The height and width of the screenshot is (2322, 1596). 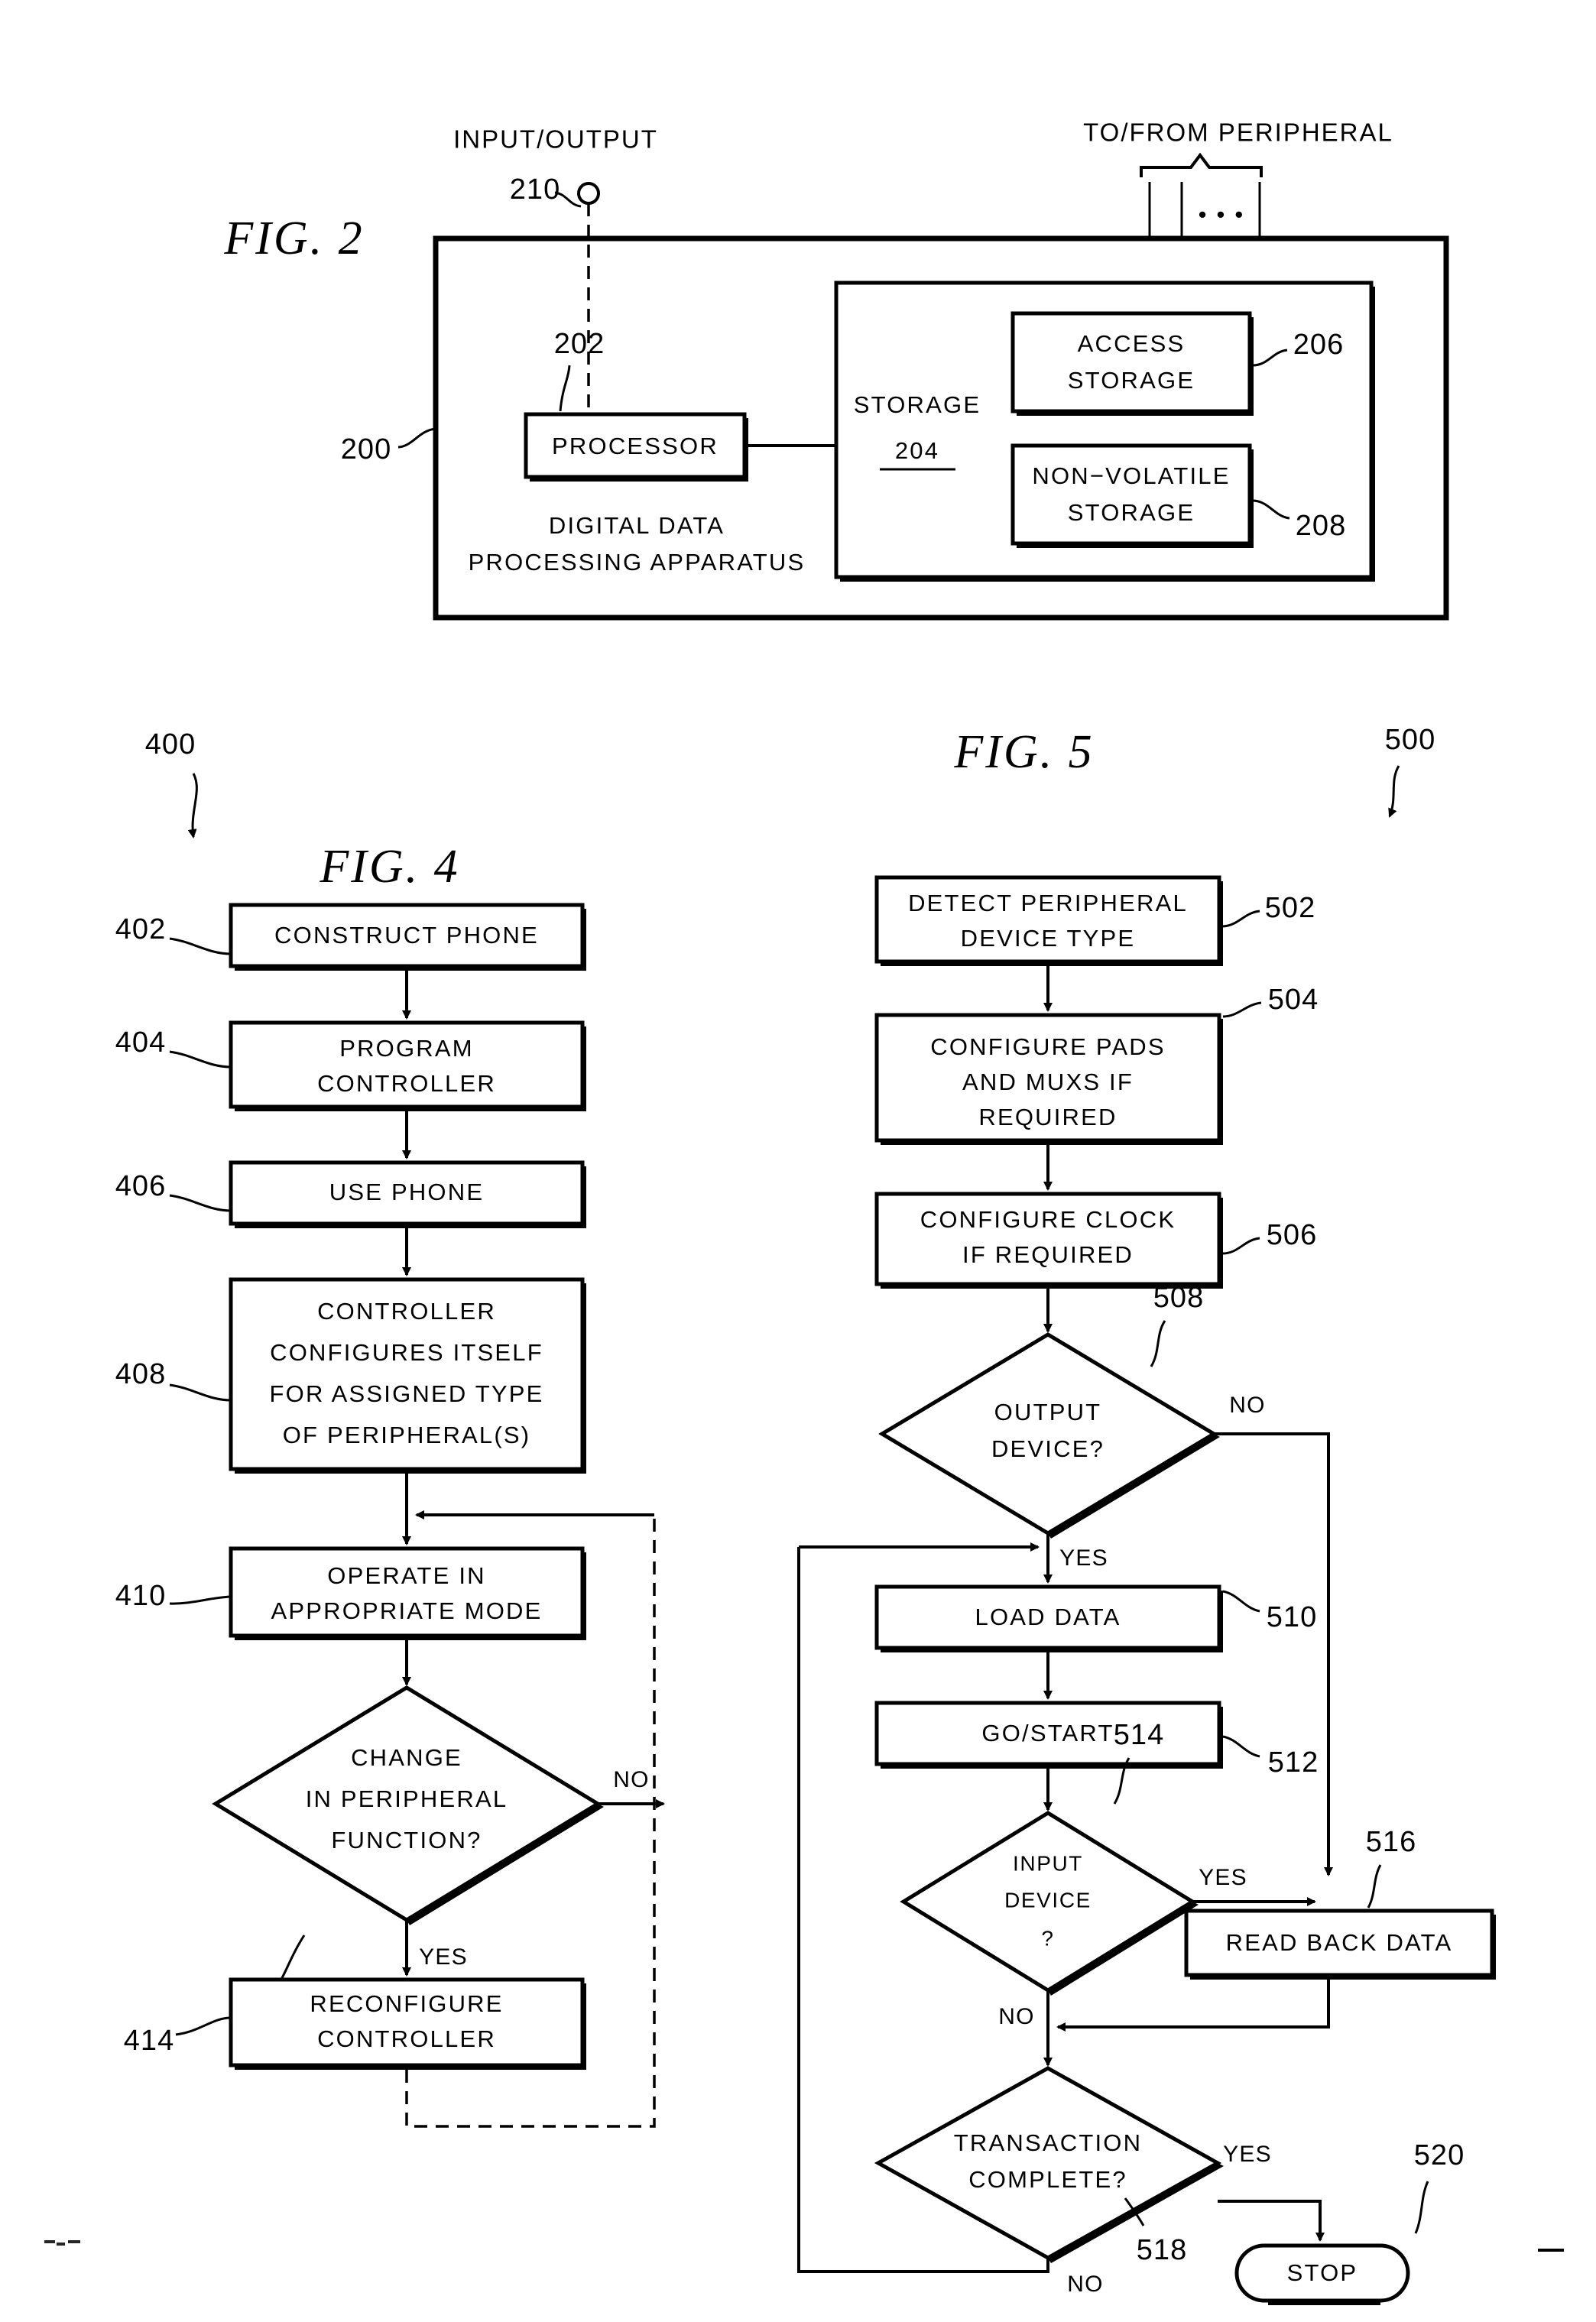 What do you see at coordinates (584, 2026) in the screenshot?
I see `node-414-shadow-right` at bounding box center [584, 2026].